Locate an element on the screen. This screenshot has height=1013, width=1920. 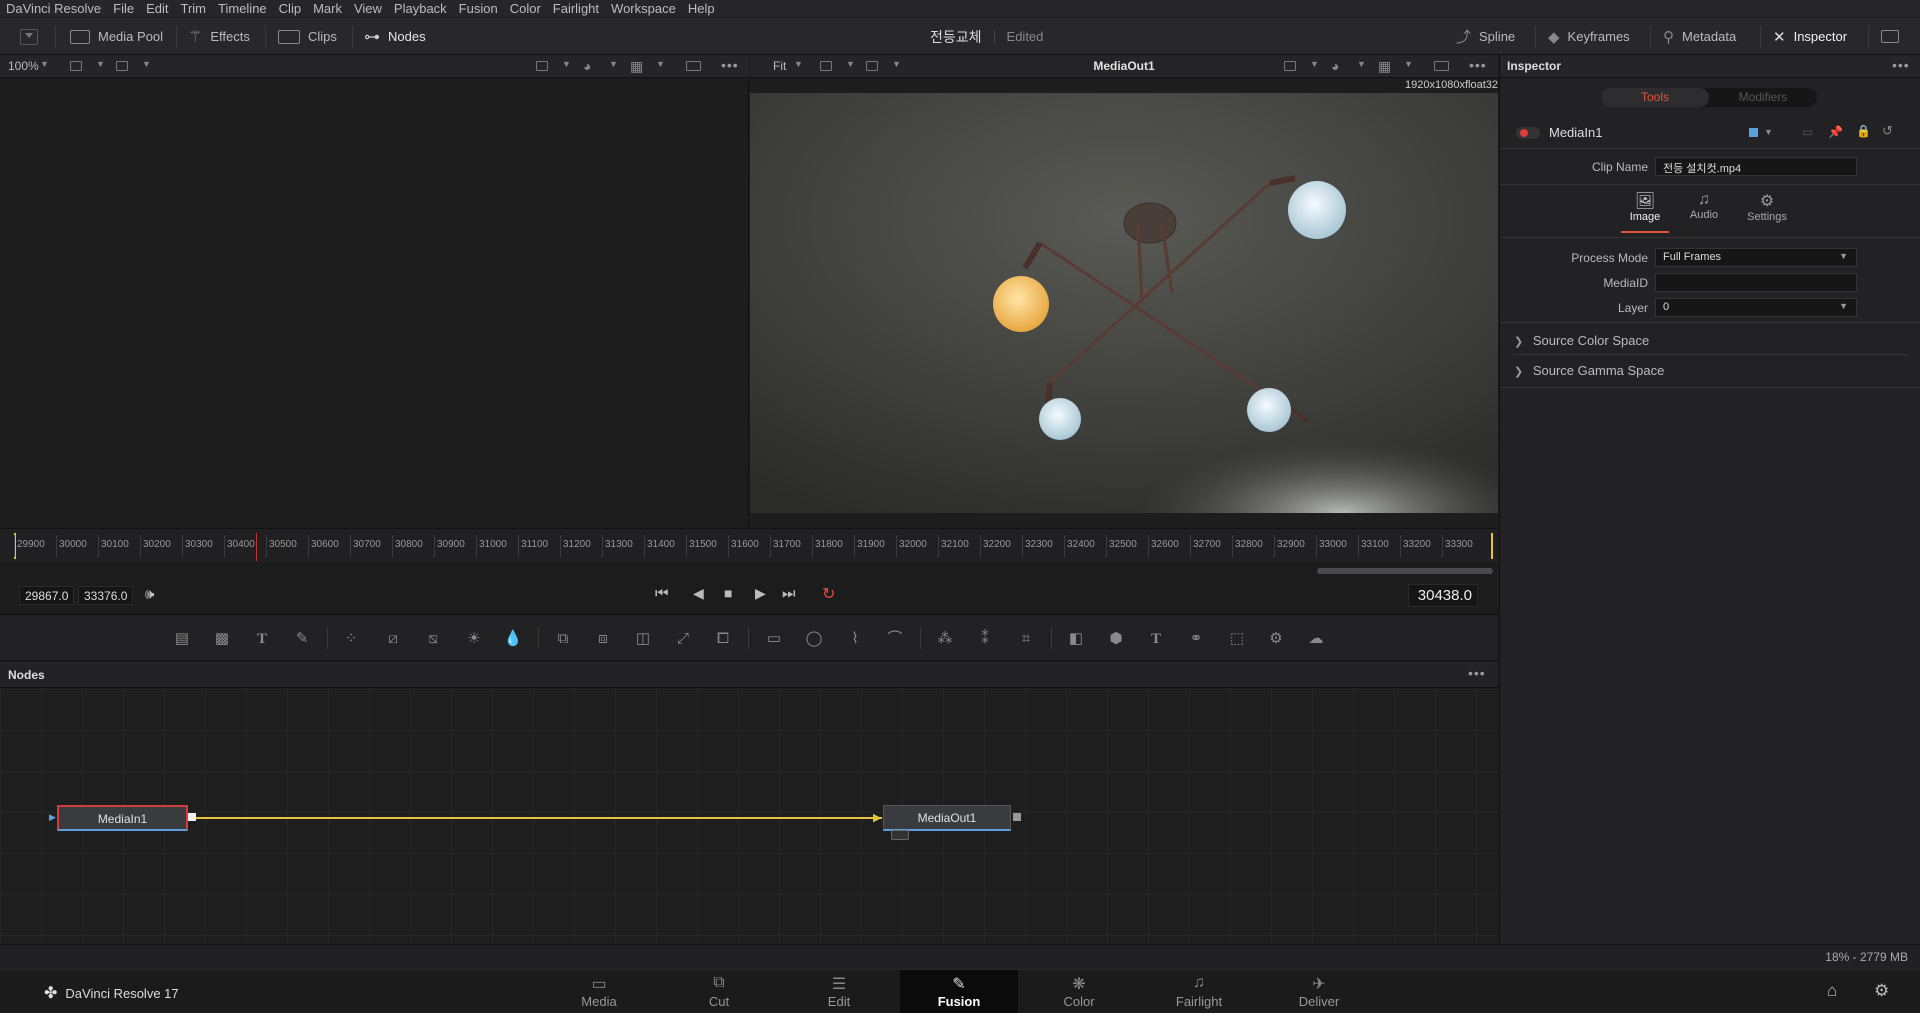
page-edit: ☰ Edit is located at coordinates (839, 991).